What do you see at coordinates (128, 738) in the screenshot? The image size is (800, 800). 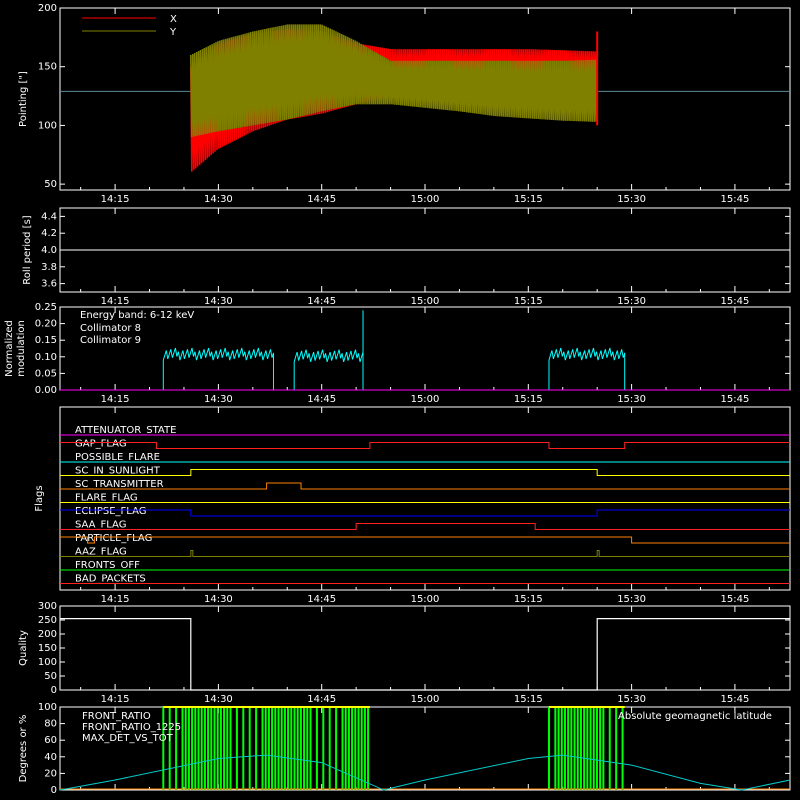 I see `legend-label-max_det_vs_tot: MAX_DET_VS_TOT` at bounding box center [128, 738].